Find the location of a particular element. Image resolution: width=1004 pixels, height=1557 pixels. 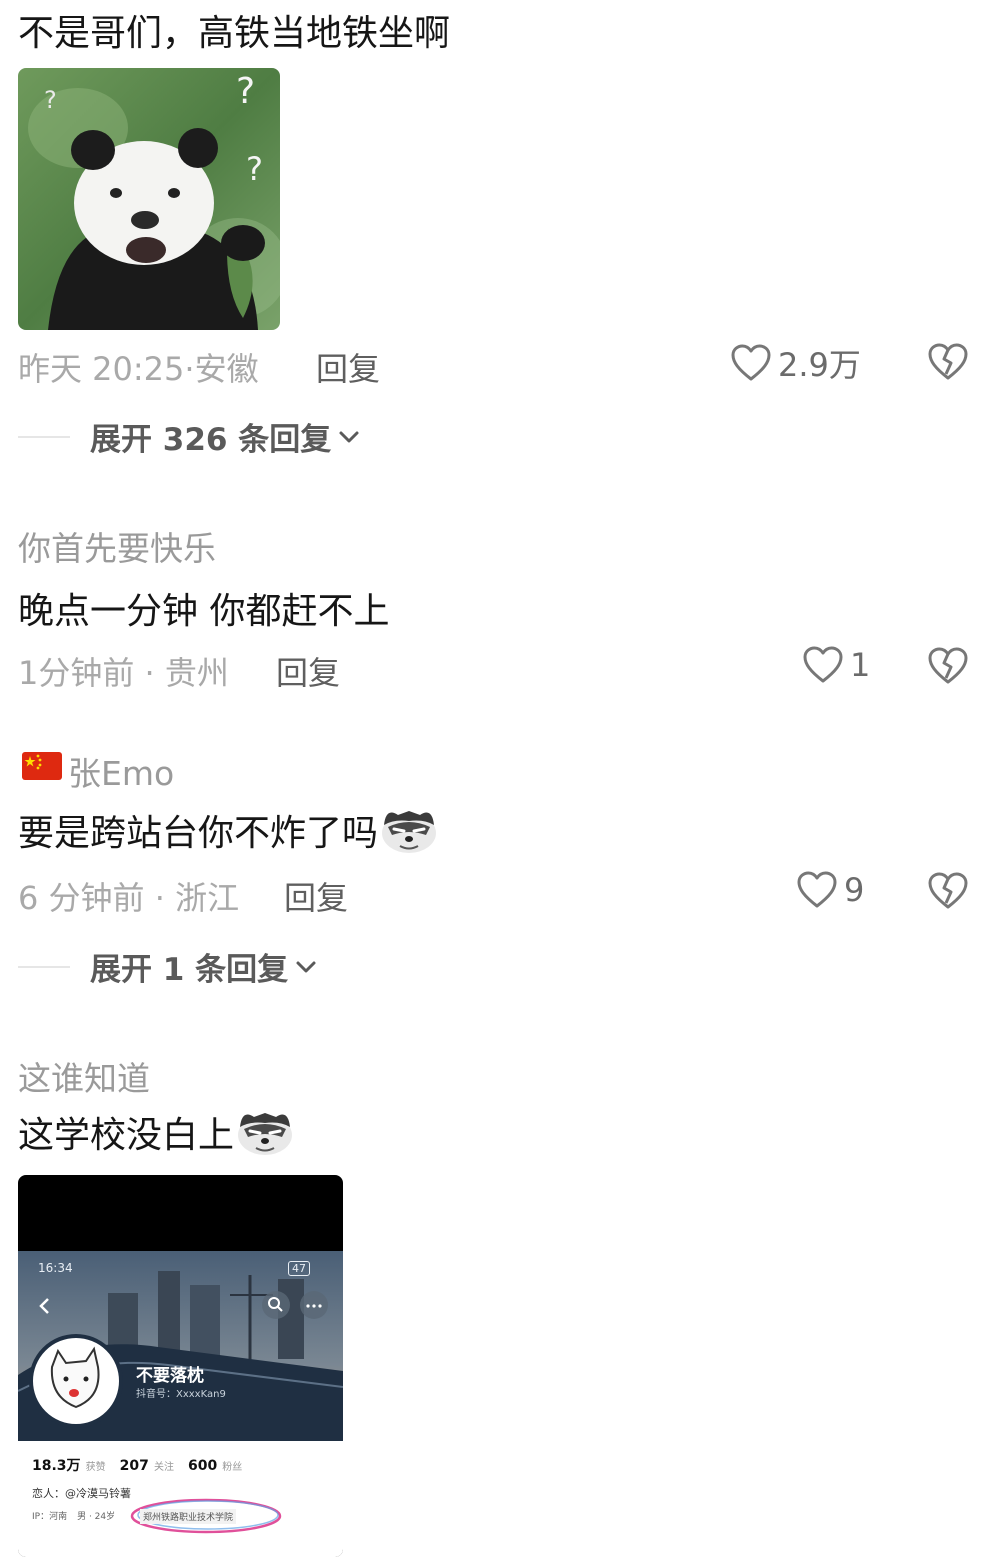

screenshot-douyin-id: 抖音号：XxxxKan9 is located at coordinates (181, 1394).